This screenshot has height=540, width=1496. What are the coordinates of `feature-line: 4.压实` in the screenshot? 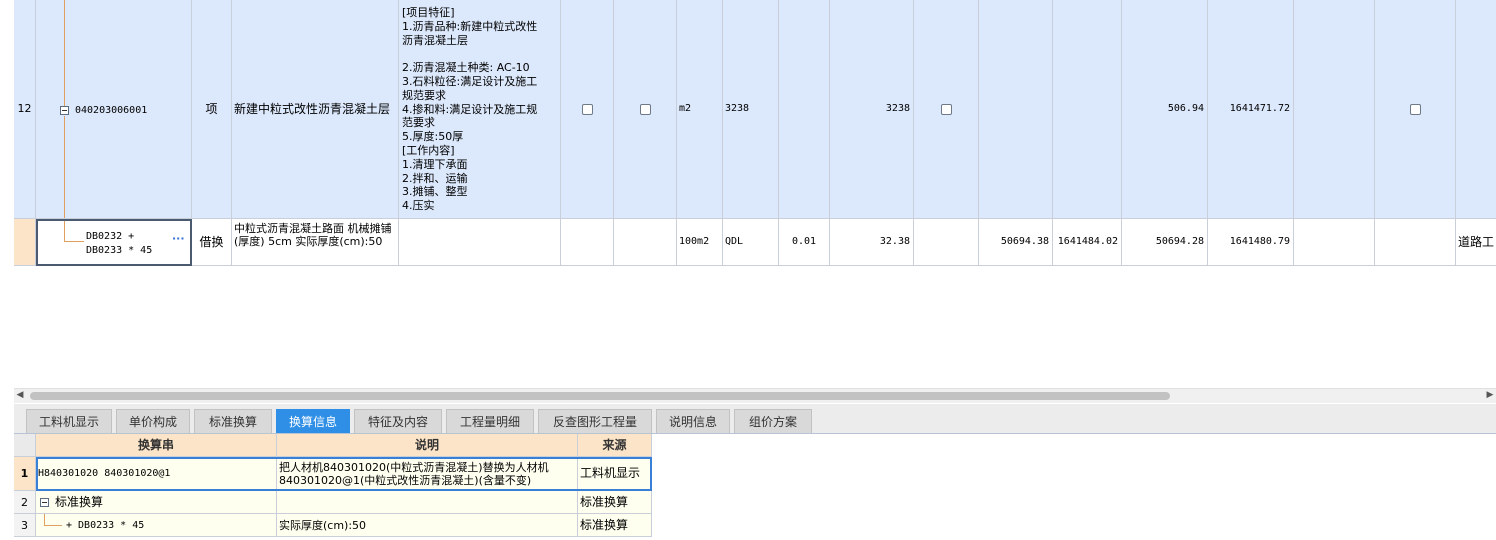 It's located at (418, 206).